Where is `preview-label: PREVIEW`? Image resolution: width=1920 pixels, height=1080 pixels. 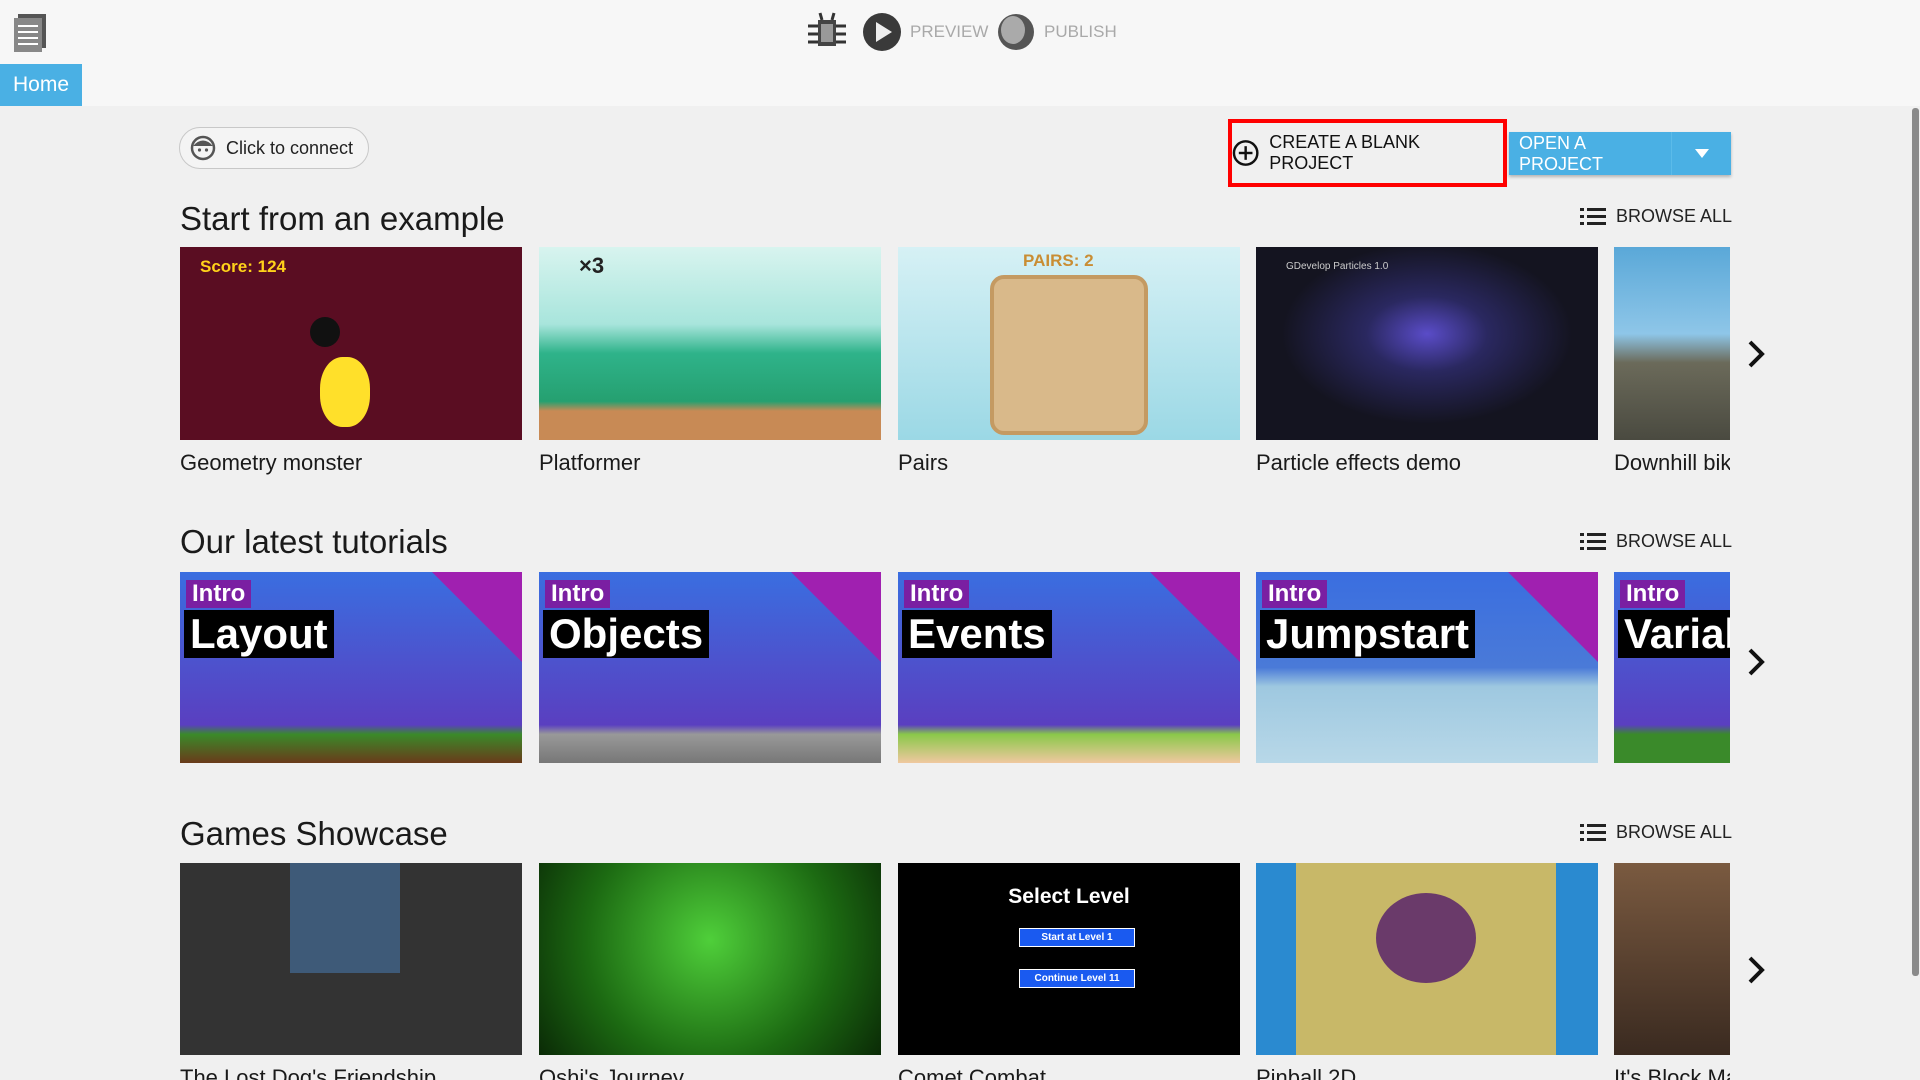
preview-label: PREVIEW is located at coordinates (949, 31).